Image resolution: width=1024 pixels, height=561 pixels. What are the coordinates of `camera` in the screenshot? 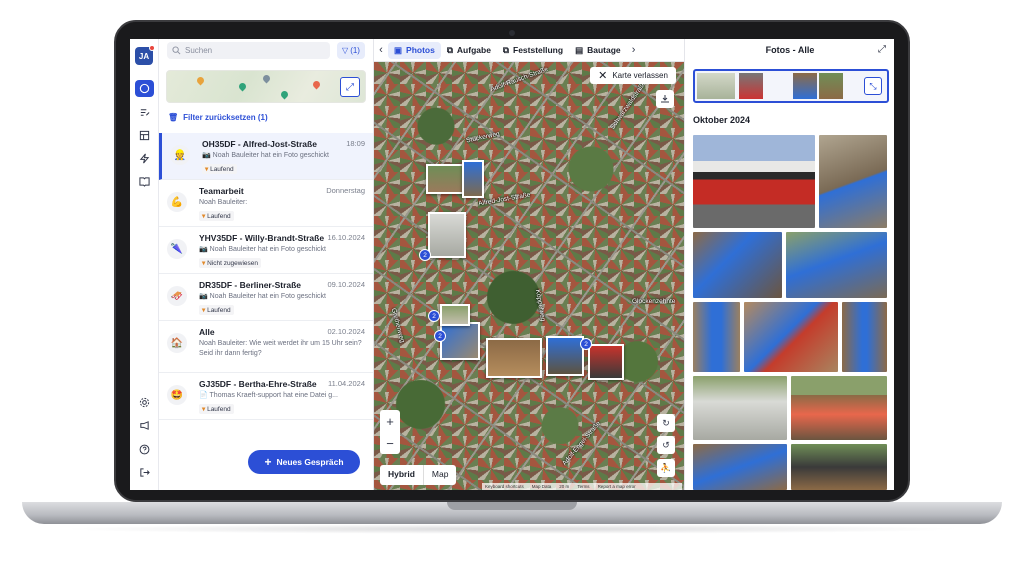 It's located at (512, 33).